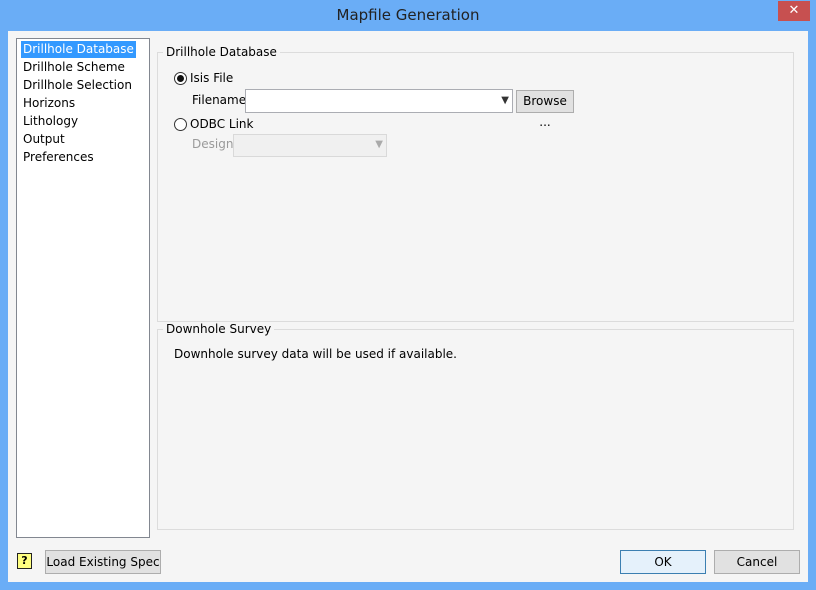  I want to click on close-icon: ✕, so click(794, 10).